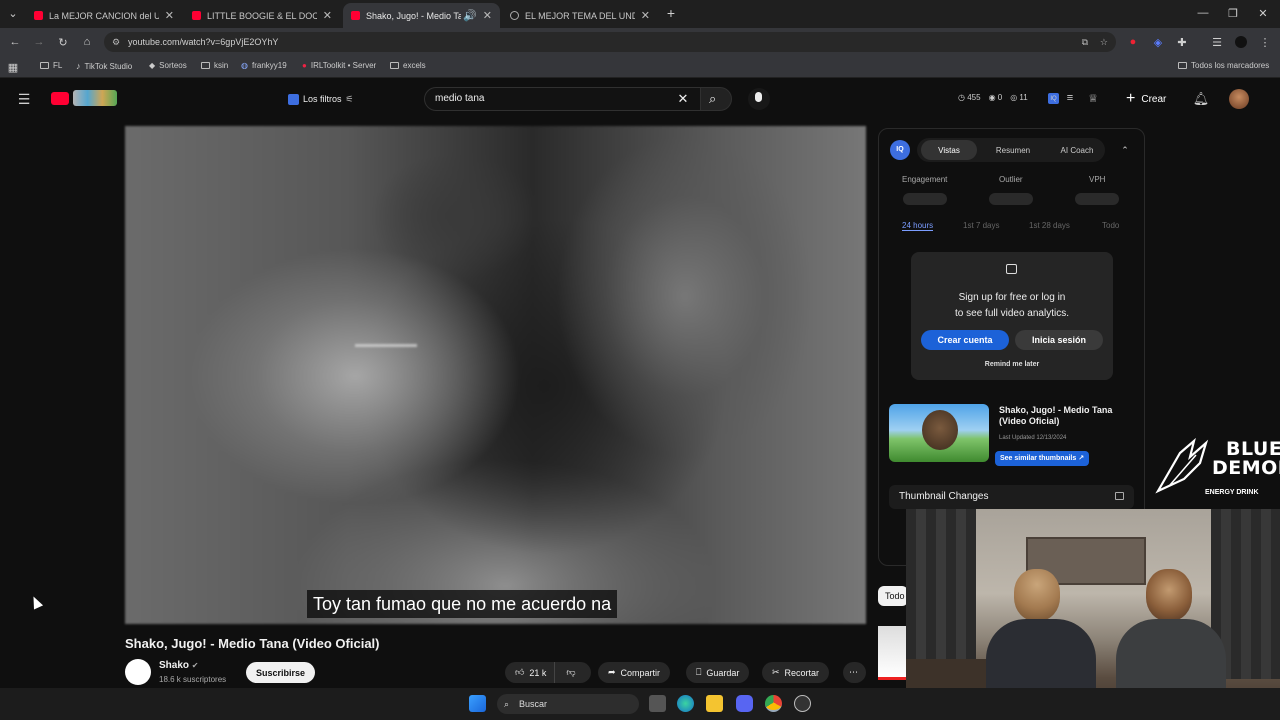  Describe the element at coordinates (1085, 42) in the screenshot. I see `install-icon: ⧉` at that location.